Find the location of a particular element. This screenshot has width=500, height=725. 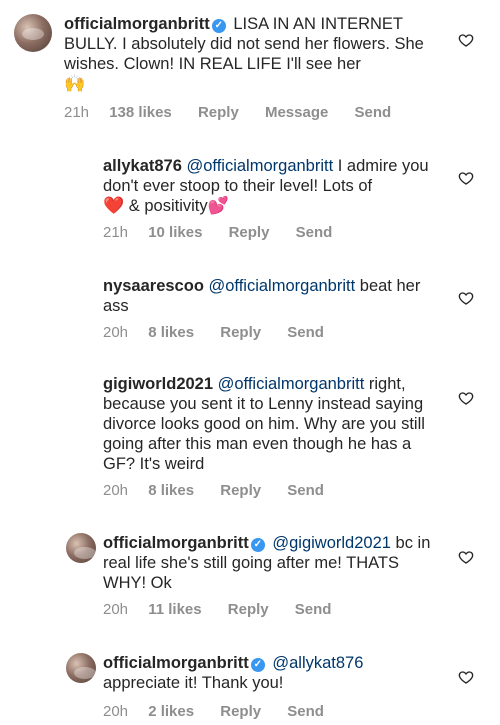

comment-username: allykat876 is located at coordinates (142, 166).